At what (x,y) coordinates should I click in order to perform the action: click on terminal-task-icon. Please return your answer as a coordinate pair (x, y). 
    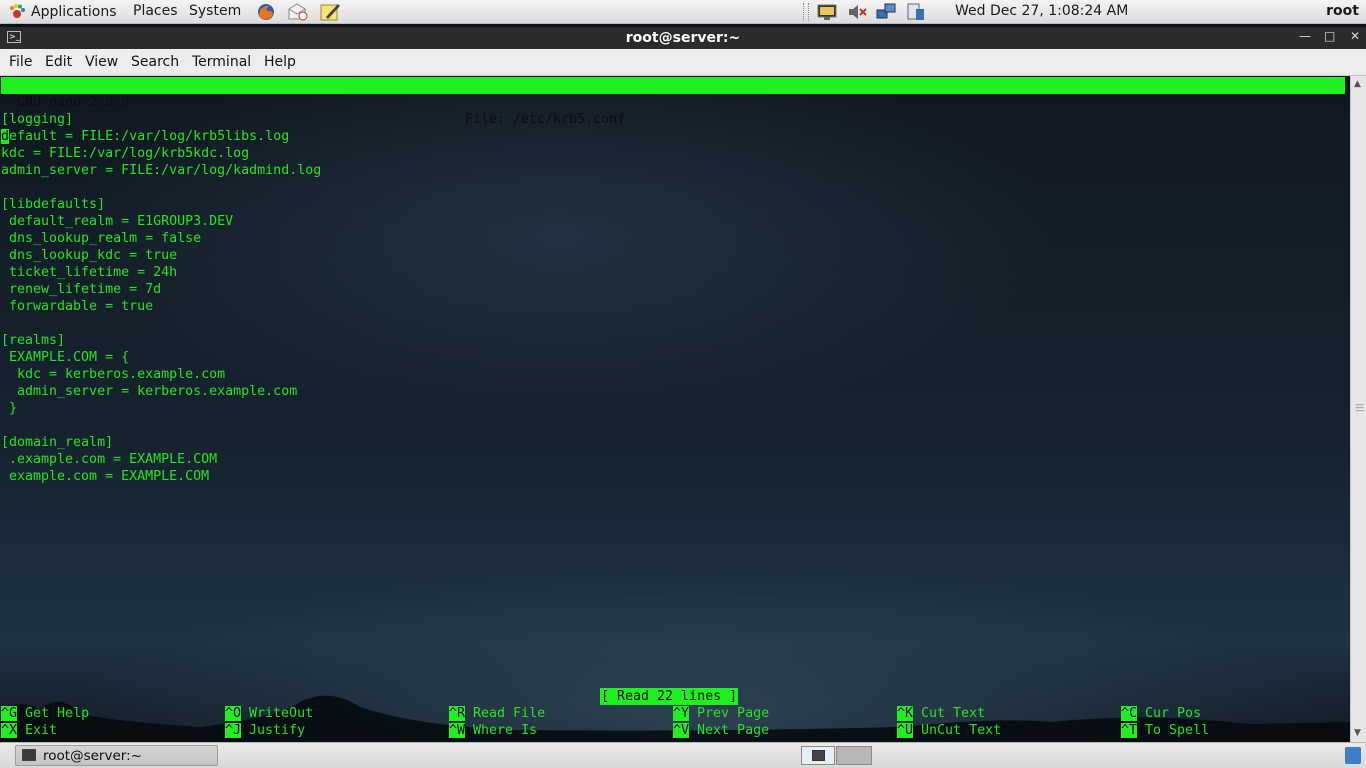
    Looking at the image, I should click on (29, 755).